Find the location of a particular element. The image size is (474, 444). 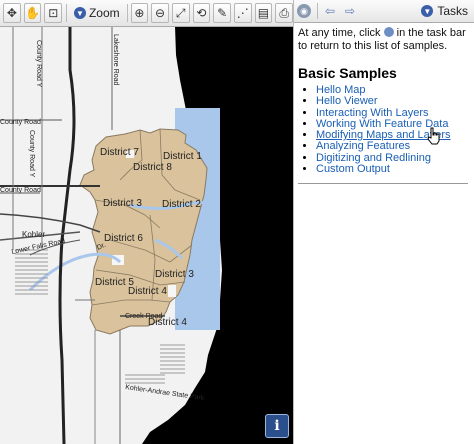

divider is located at coordinates (383, 184).